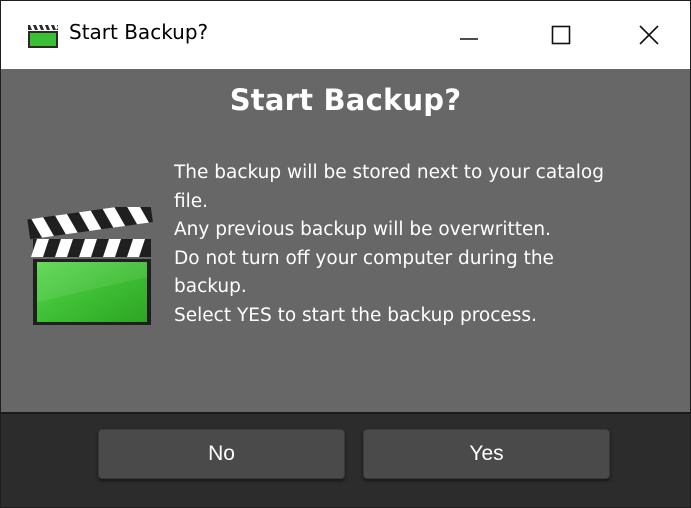 The height and width of the screenshot is (508, 691). Describe the element at coordinates (43, 36) in the screenshot. I see `app-clapperboard-icon` at that location.